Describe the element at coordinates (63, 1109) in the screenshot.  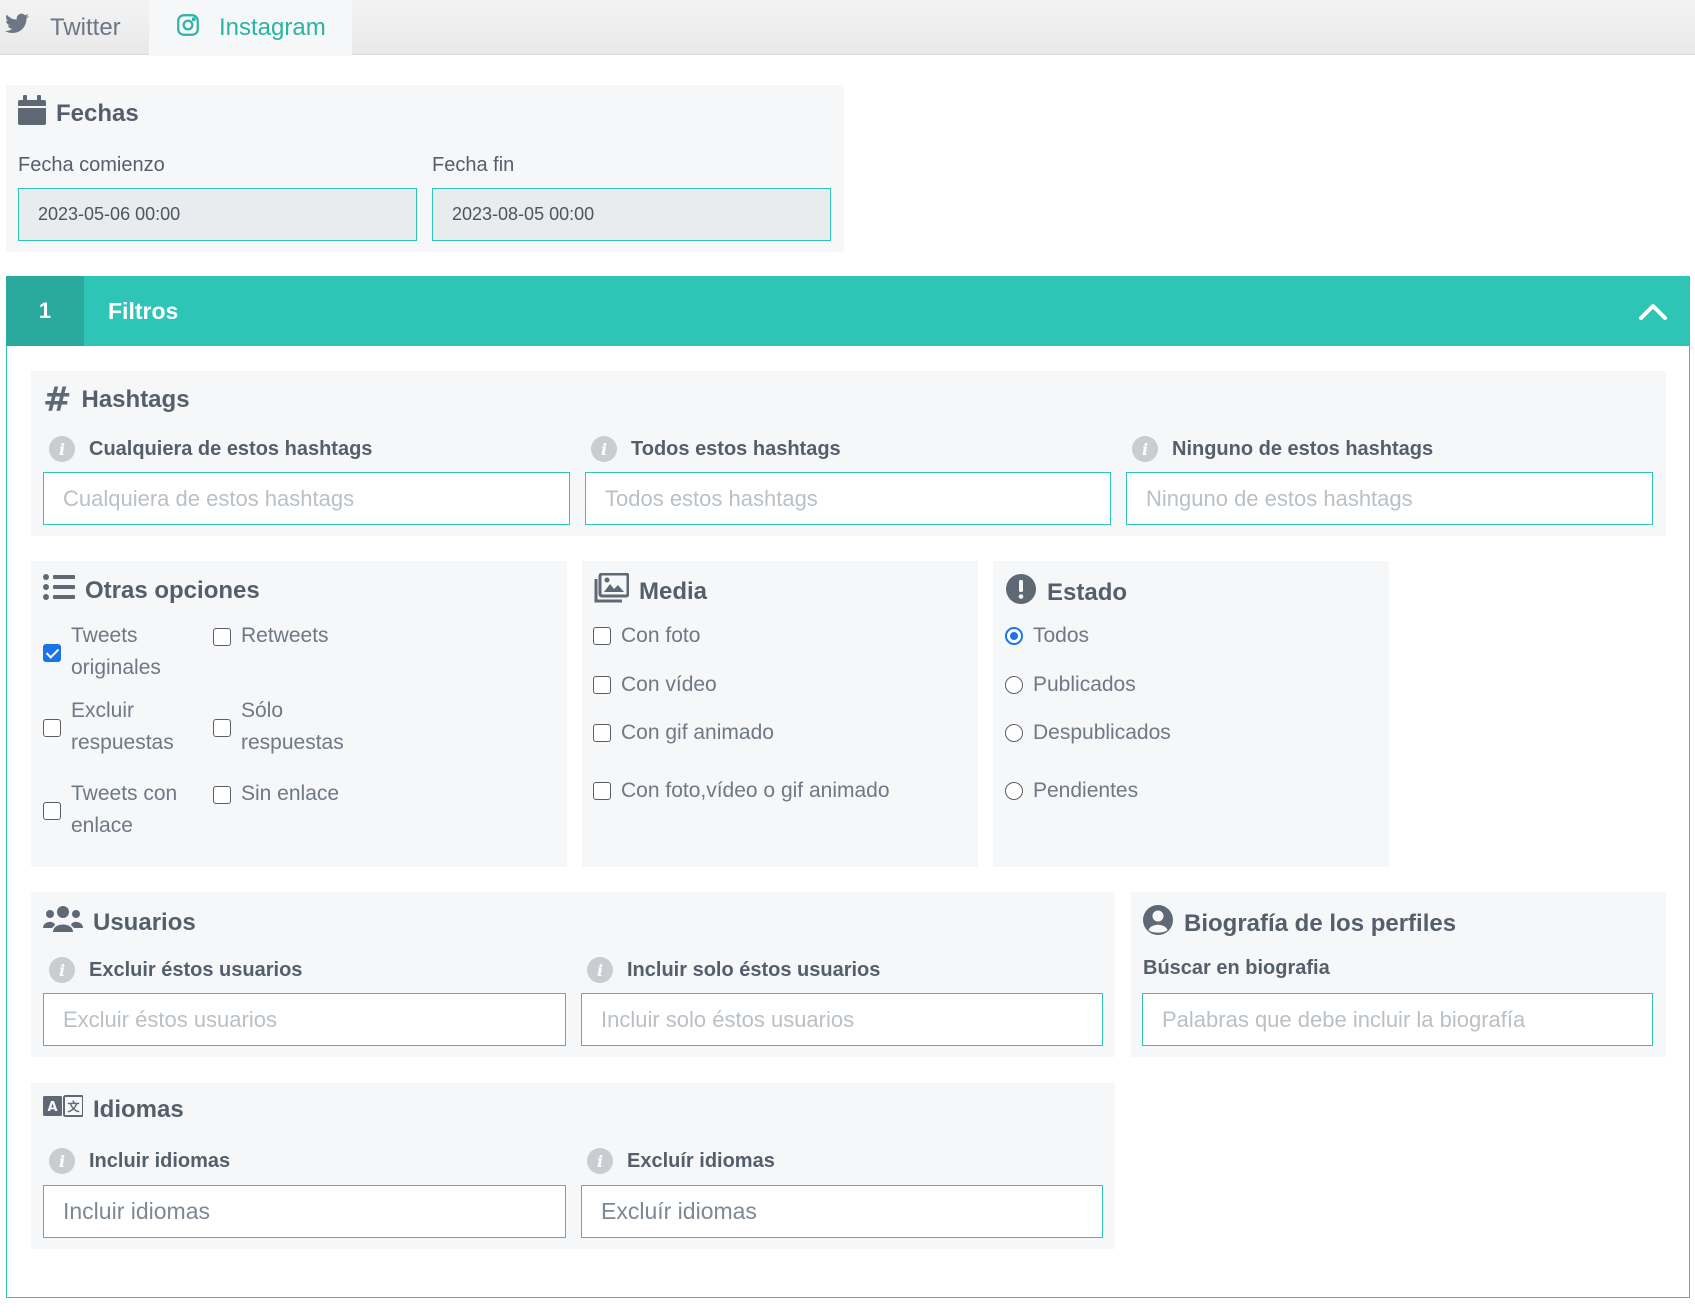
I see `language-icon: A文` at that location.